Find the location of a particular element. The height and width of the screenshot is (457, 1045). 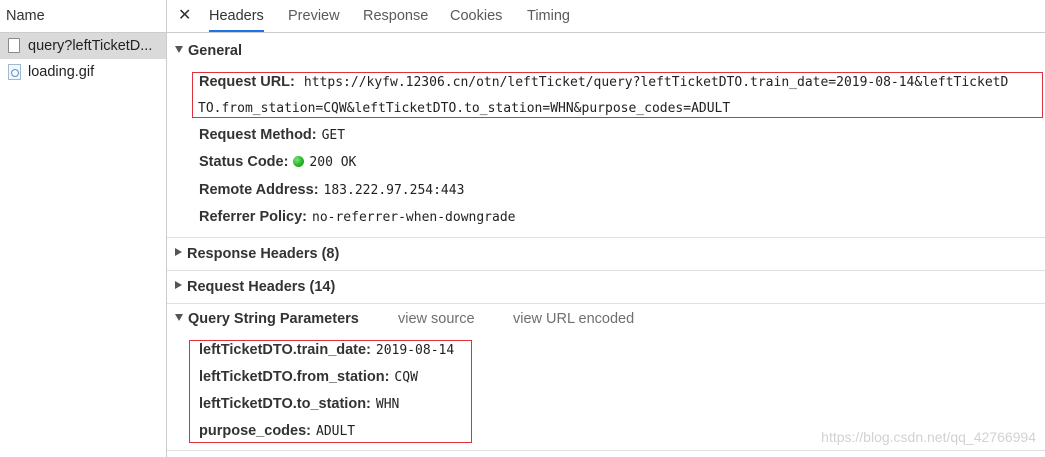

query-param-key: leftTicketDTO.from_station: is located at coordinates (294, 377).